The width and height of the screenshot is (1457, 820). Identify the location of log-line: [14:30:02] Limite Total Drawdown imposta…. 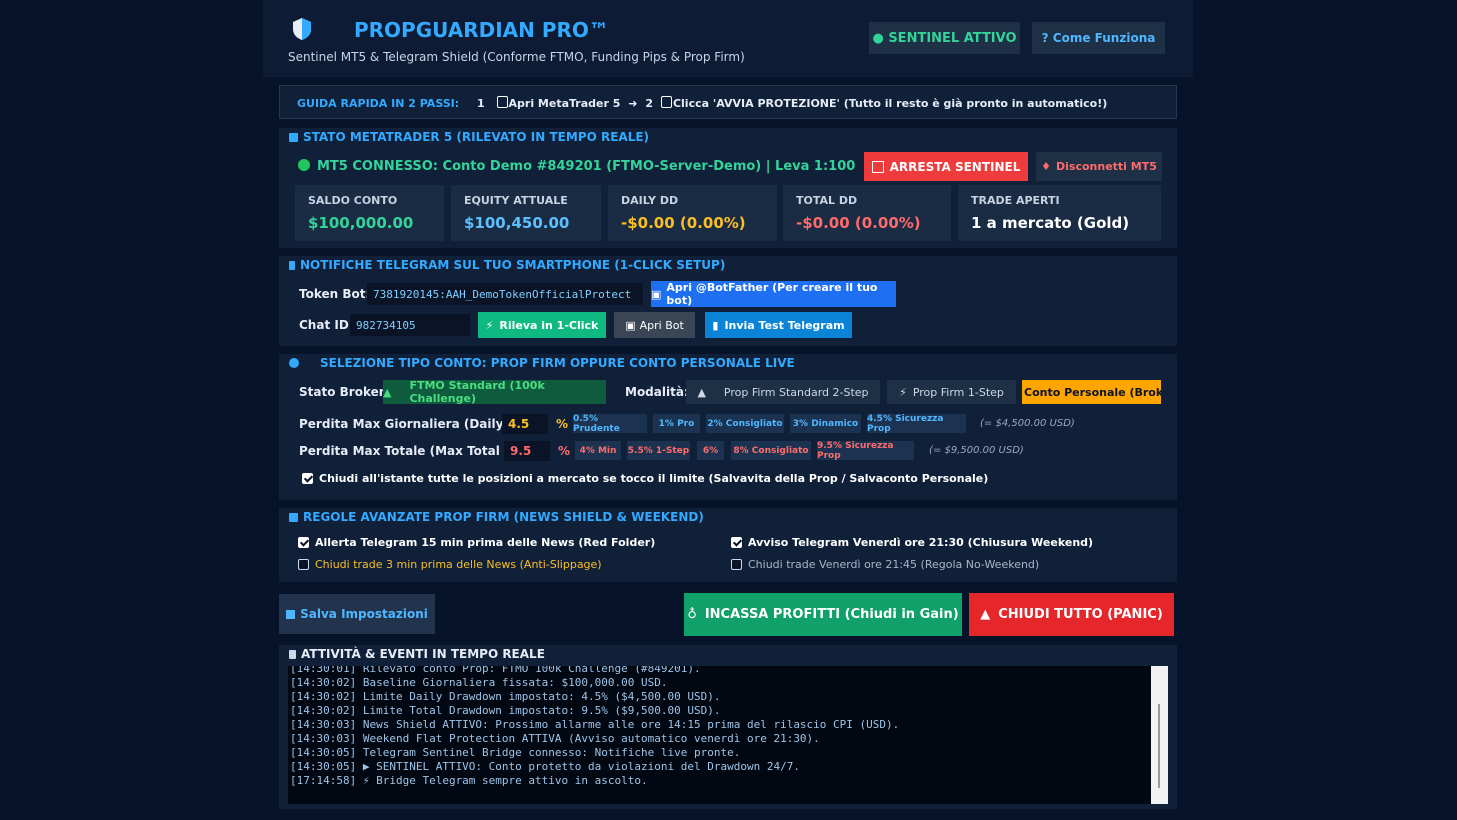
(505, 710).